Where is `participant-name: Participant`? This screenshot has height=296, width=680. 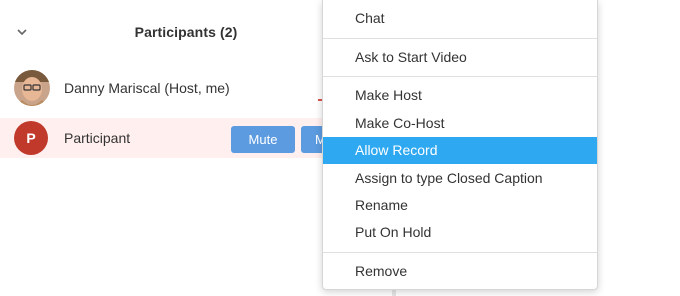
participant-name: Participant is located at coordinates (97, 138).